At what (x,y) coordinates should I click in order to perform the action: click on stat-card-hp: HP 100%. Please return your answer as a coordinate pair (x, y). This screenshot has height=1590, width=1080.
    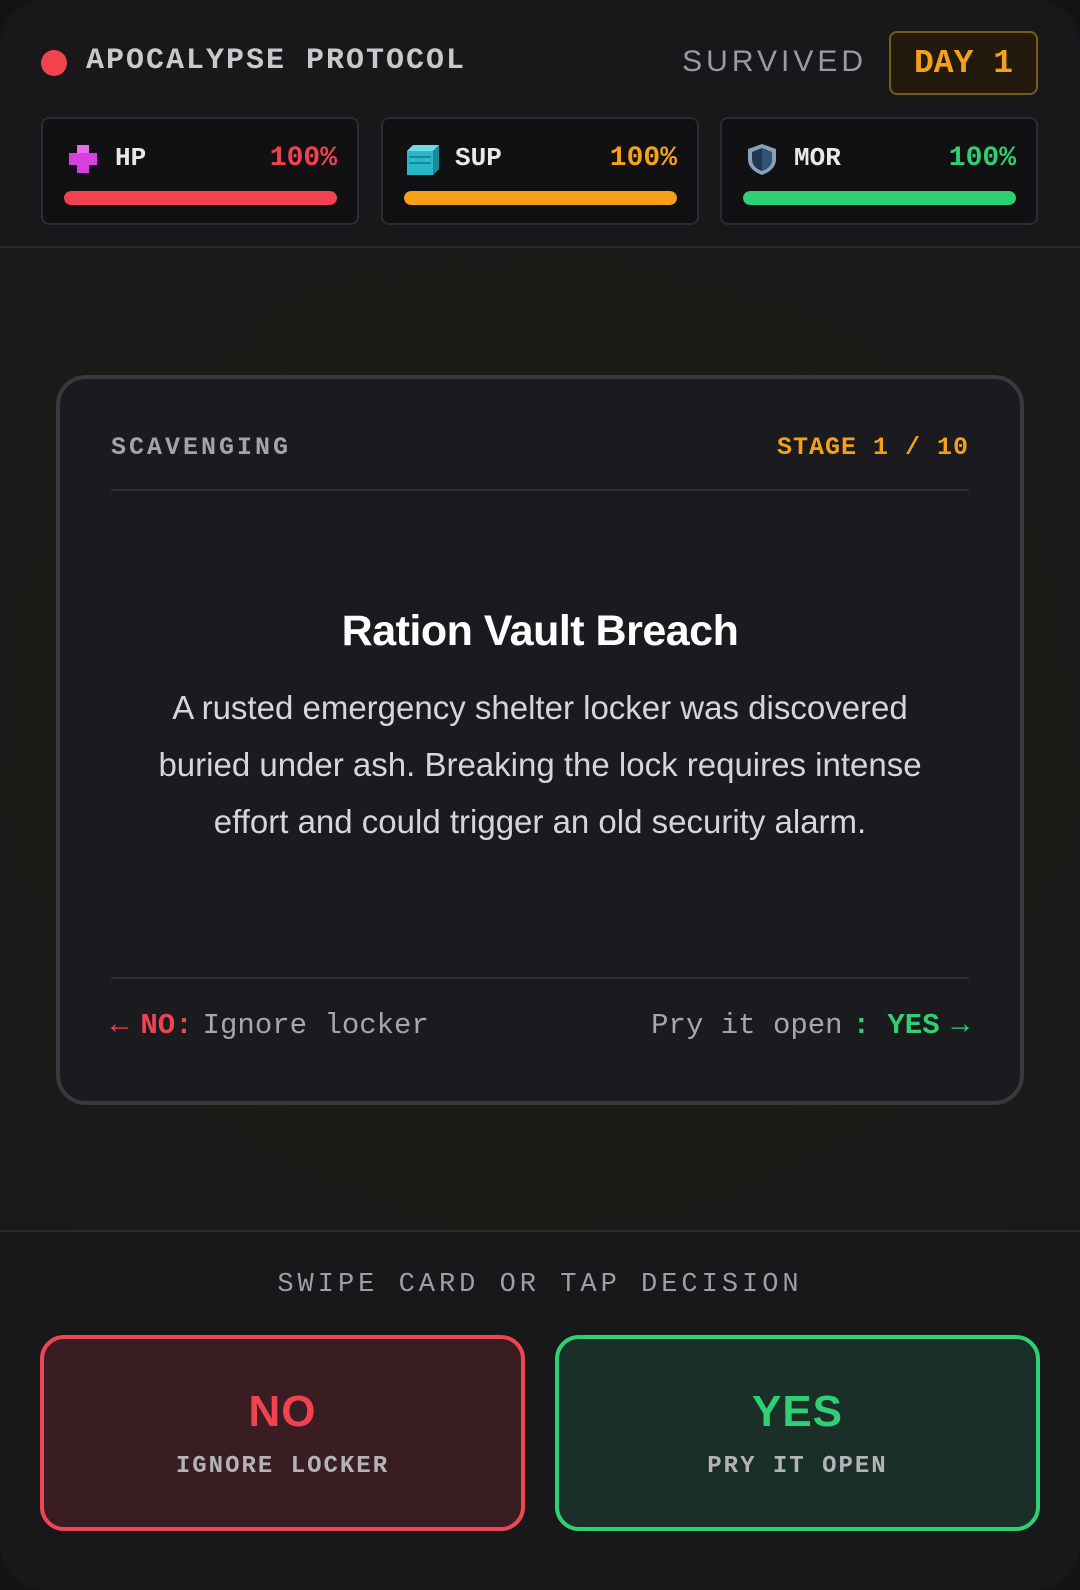
    Looking at the image, I should click on (200, 171).